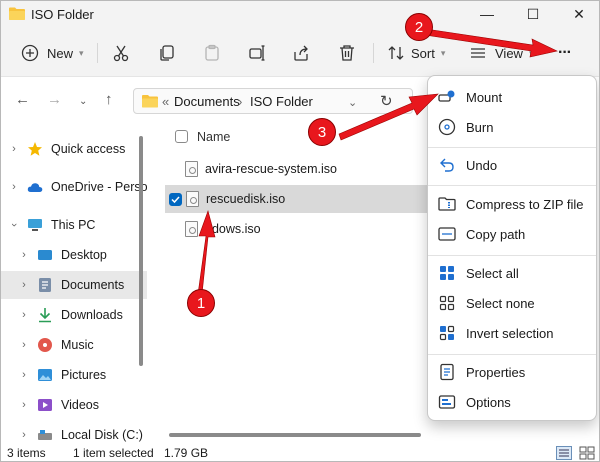  What do you see at coordinates (121, 53) in the screenshot?
I see `cut-button` at bounding box center [121, 53].